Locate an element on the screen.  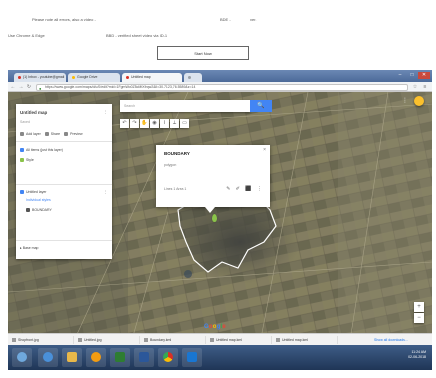
popup-subtitle: polygon is located at coordinates (170, 165).